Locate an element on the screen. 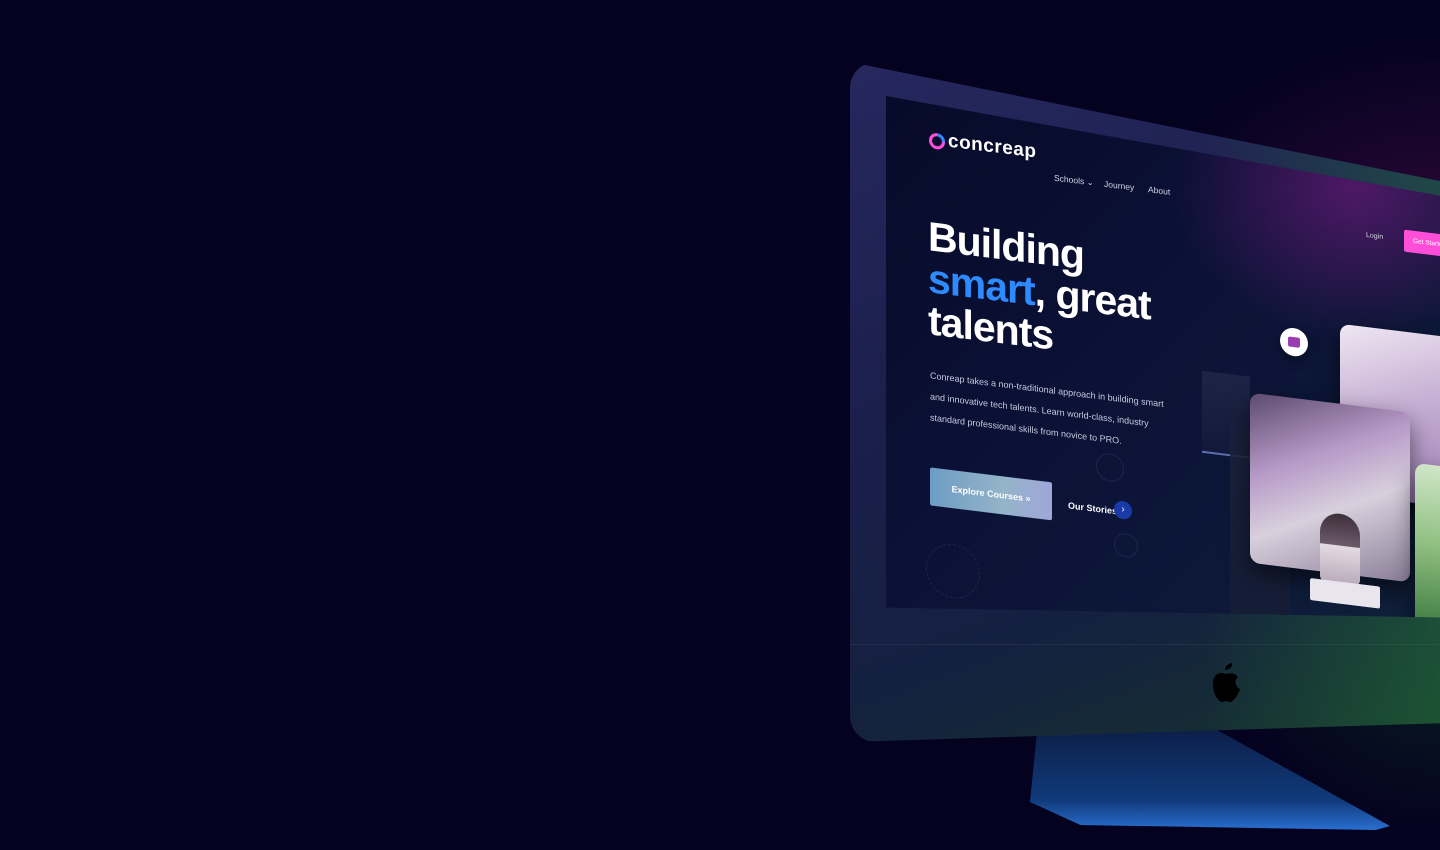 This screenshot has height=850, width=1440. brand-name: concreap is located at coordinates (992, 147).